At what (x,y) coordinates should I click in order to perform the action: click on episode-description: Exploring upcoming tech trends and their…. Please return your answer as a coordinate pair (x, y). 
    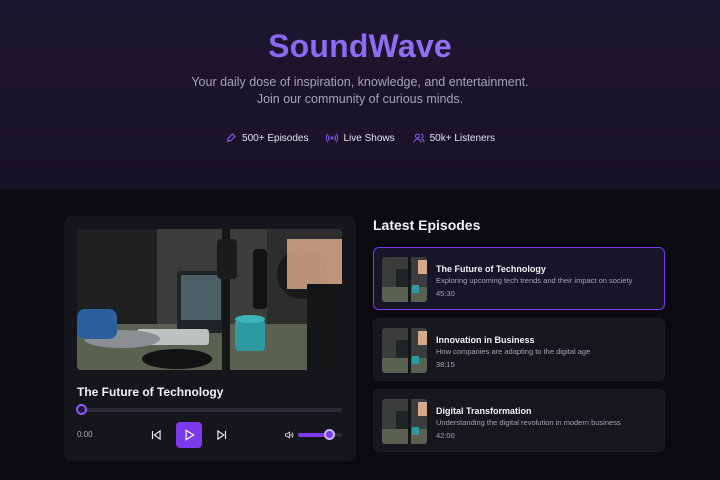
    Looking at the image, I should click on (534, 280).